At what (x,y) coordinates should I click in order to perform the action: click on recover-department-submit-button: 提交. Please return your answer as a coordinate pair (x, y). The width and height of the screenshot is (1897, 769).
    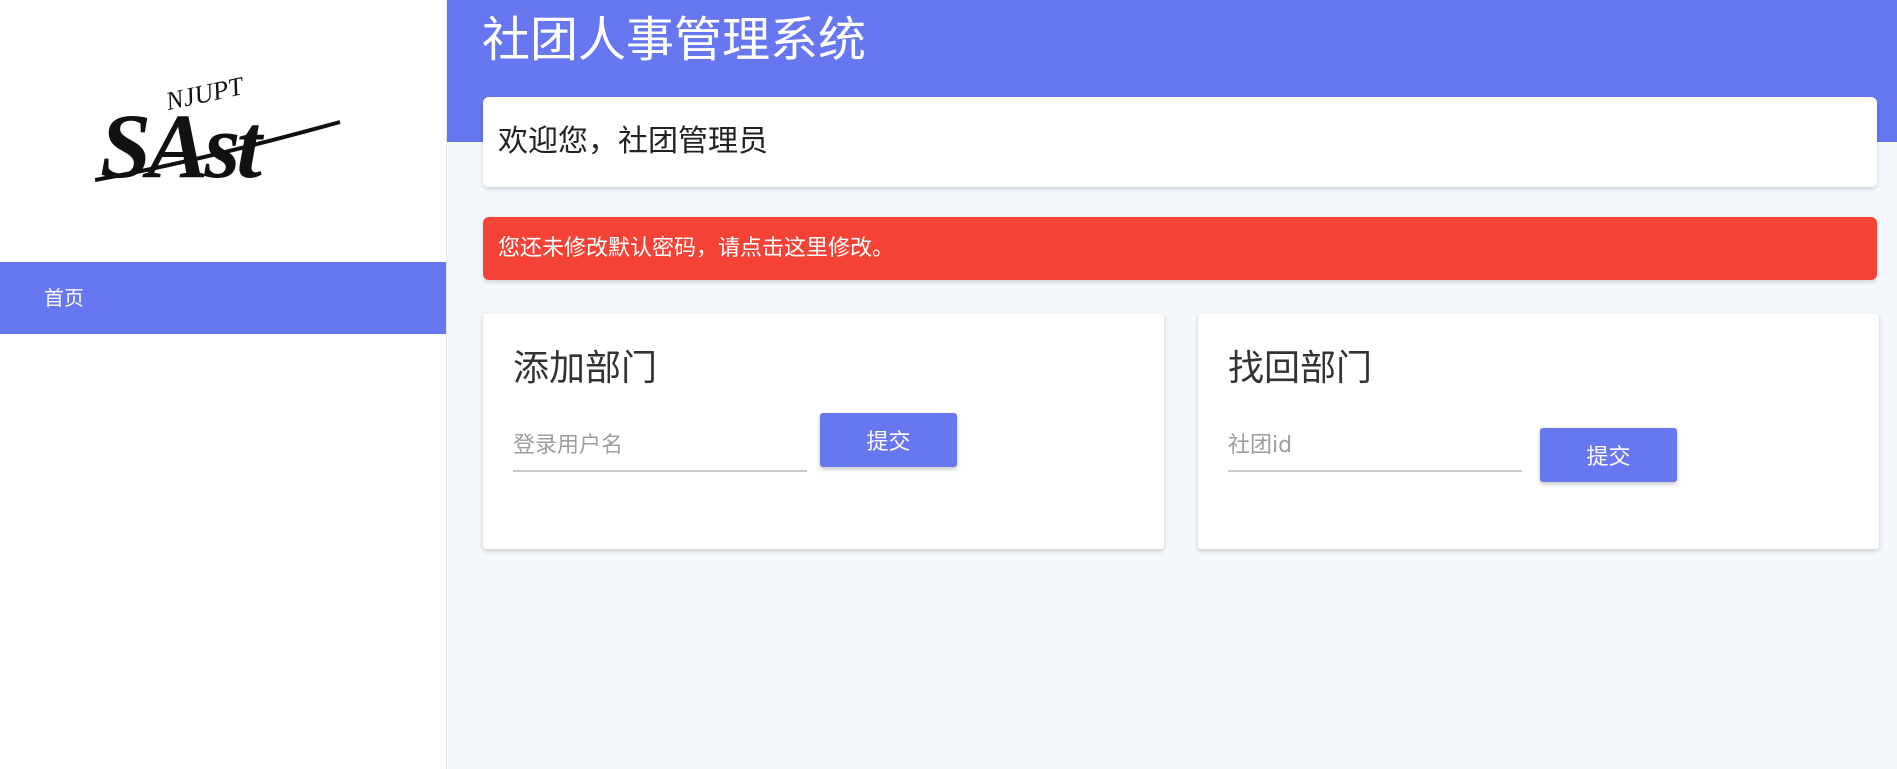
    Looking at the image, I should click on (1608, 455).